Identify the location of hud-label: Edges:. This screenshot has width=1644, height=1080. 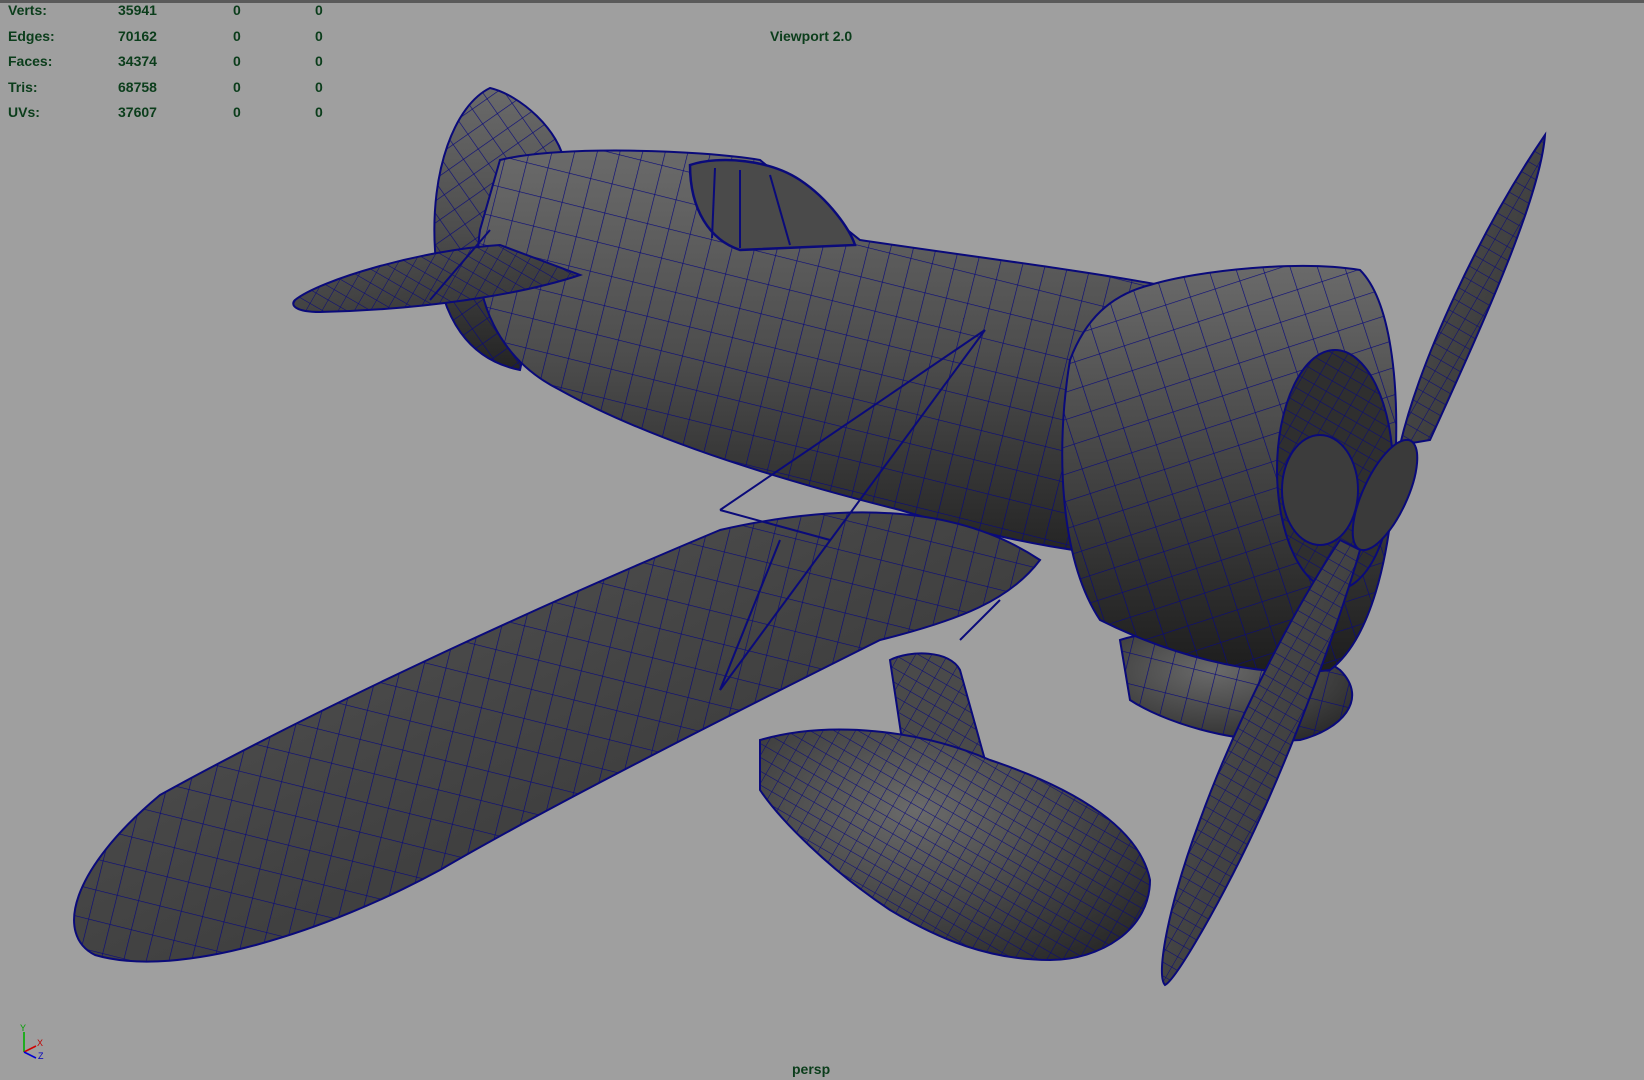
(31, 35).